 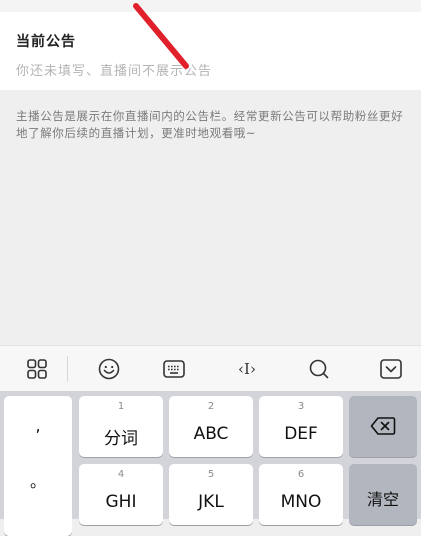 I want to click on search-icon, so click(x=319, y=369).